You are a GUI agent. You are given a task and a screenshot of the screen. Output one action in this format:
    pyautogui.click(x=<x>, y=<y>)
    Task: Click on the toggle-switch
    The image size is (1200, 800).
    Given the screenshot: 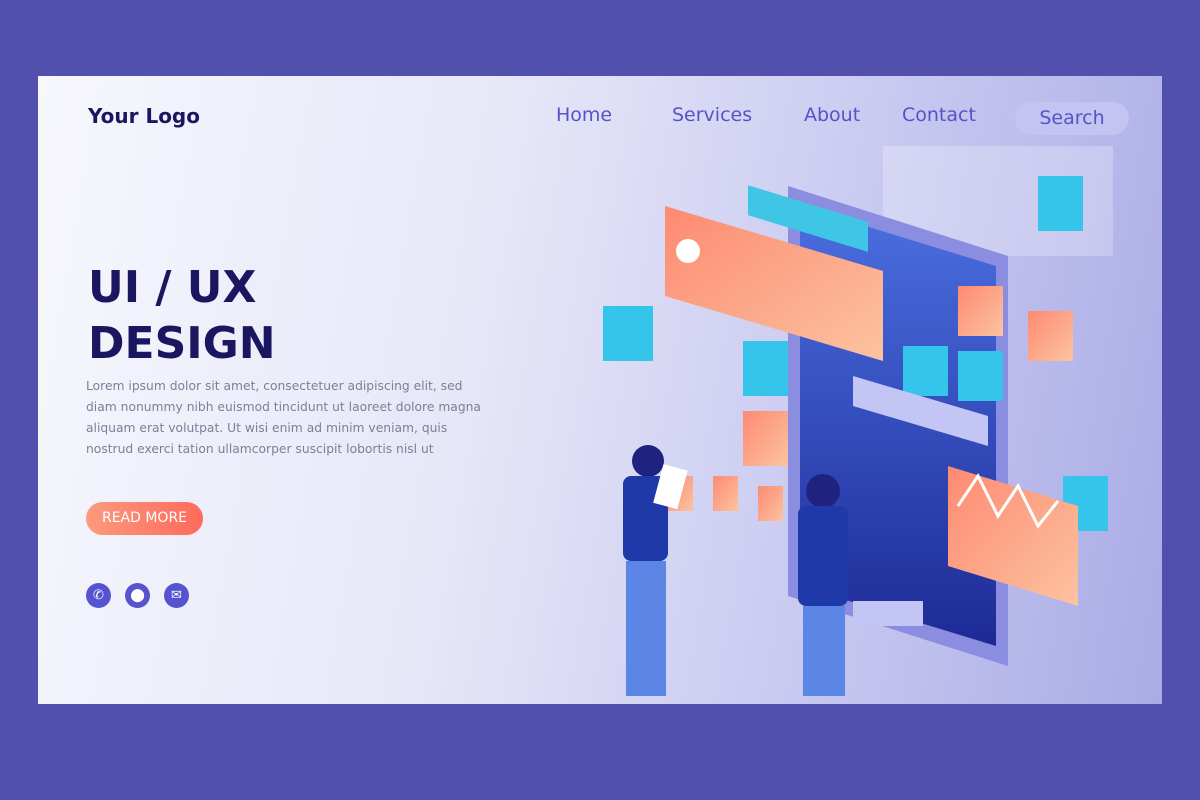 What is the action you would take?
    pyautogui.click(x=888, y=613)
    